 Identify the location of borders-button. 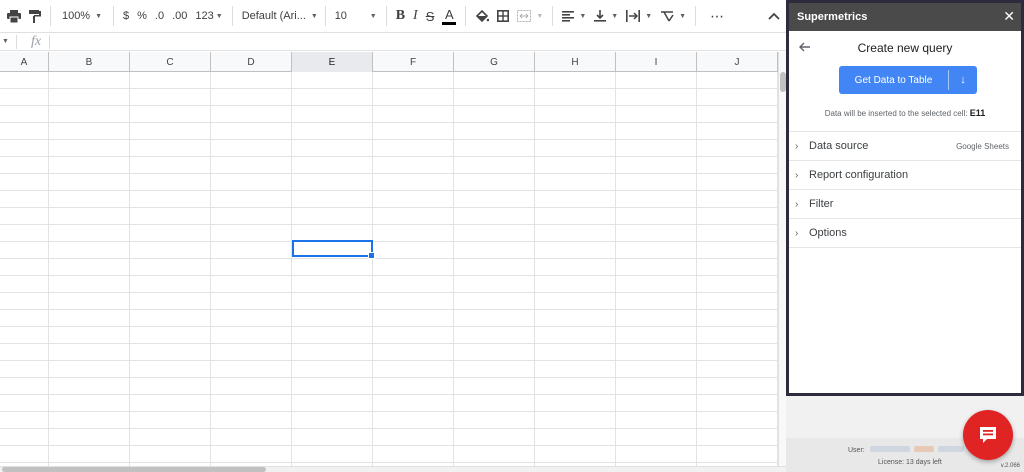
(503, 16).